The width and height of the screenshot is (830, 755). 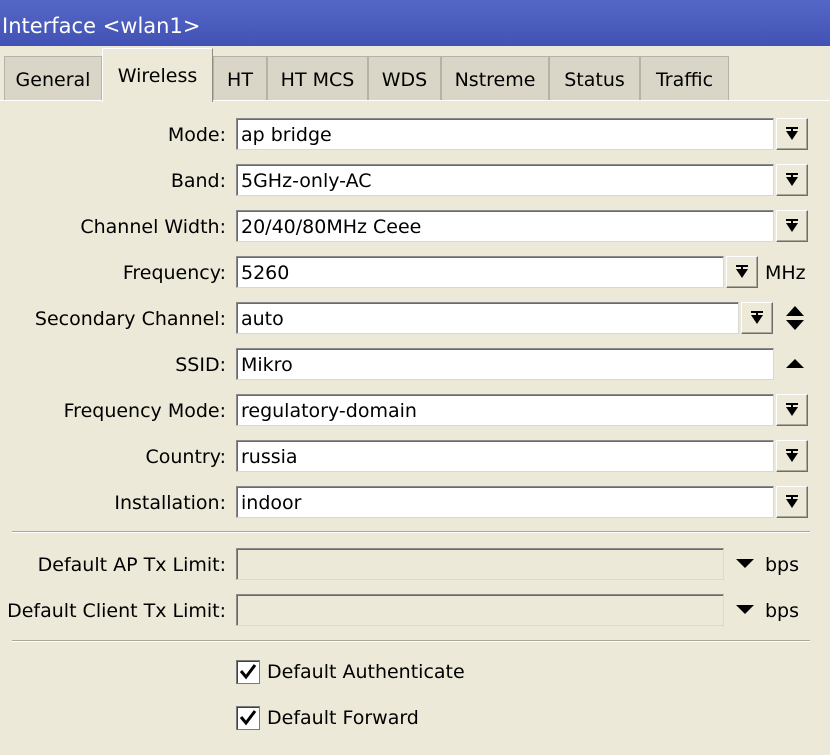 I want to click on mode-select: ap bridge, so click(x=505, y=134).